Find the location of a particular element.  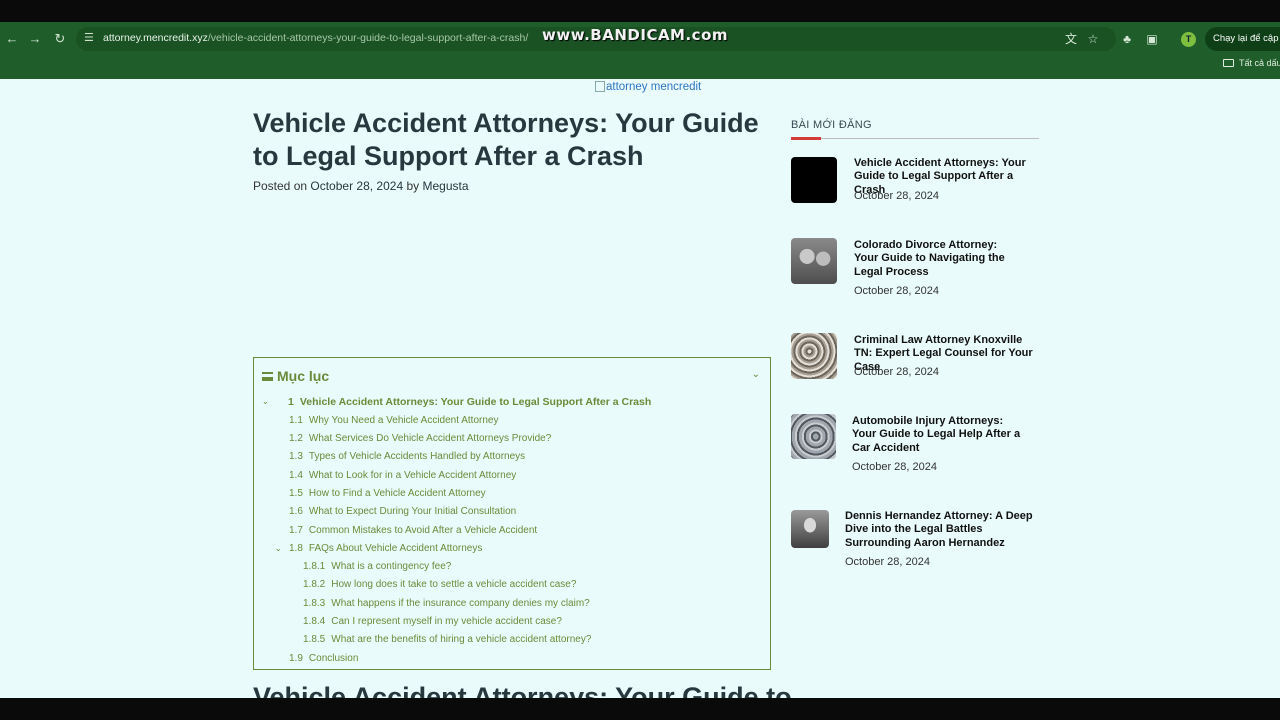

bookmarks-label: Tất cả dấu trang is located at coordinates (1259, 63).